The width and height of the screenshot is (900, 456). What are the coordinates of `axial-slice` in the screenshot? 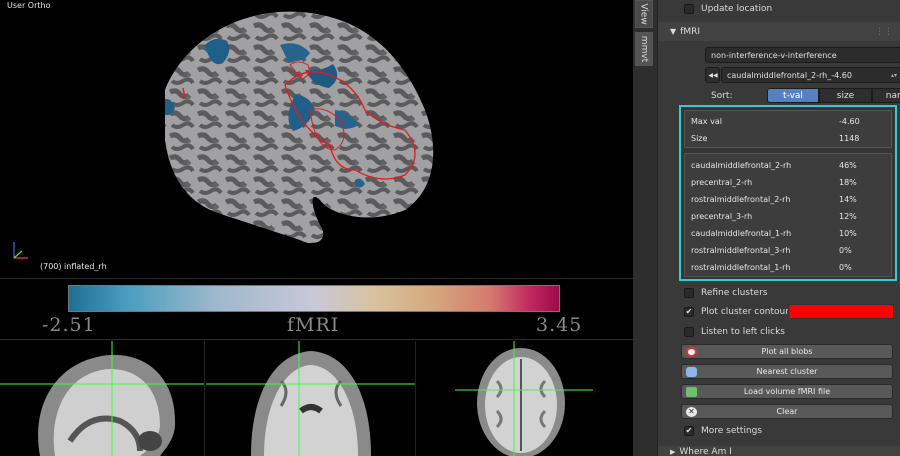 It's located at (525, 398).